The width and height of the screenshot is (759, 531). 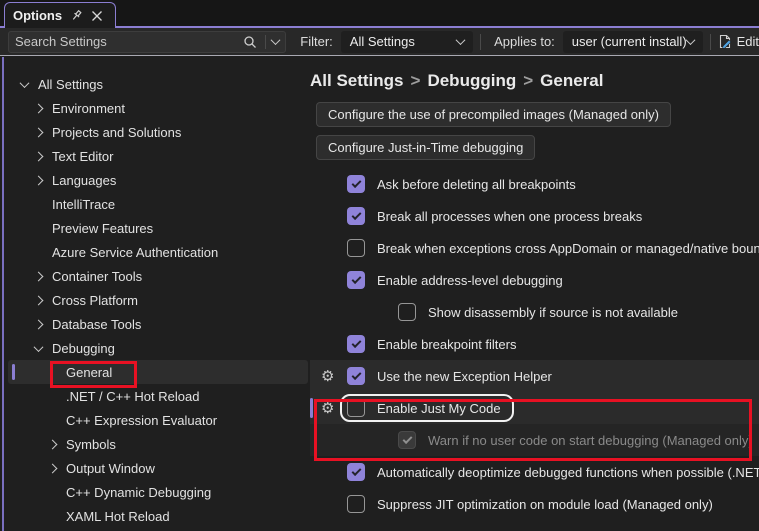 I want to click on sidebar-item-azure-service-authentication: Azure Service Authentication, so click(x=158, y=252).